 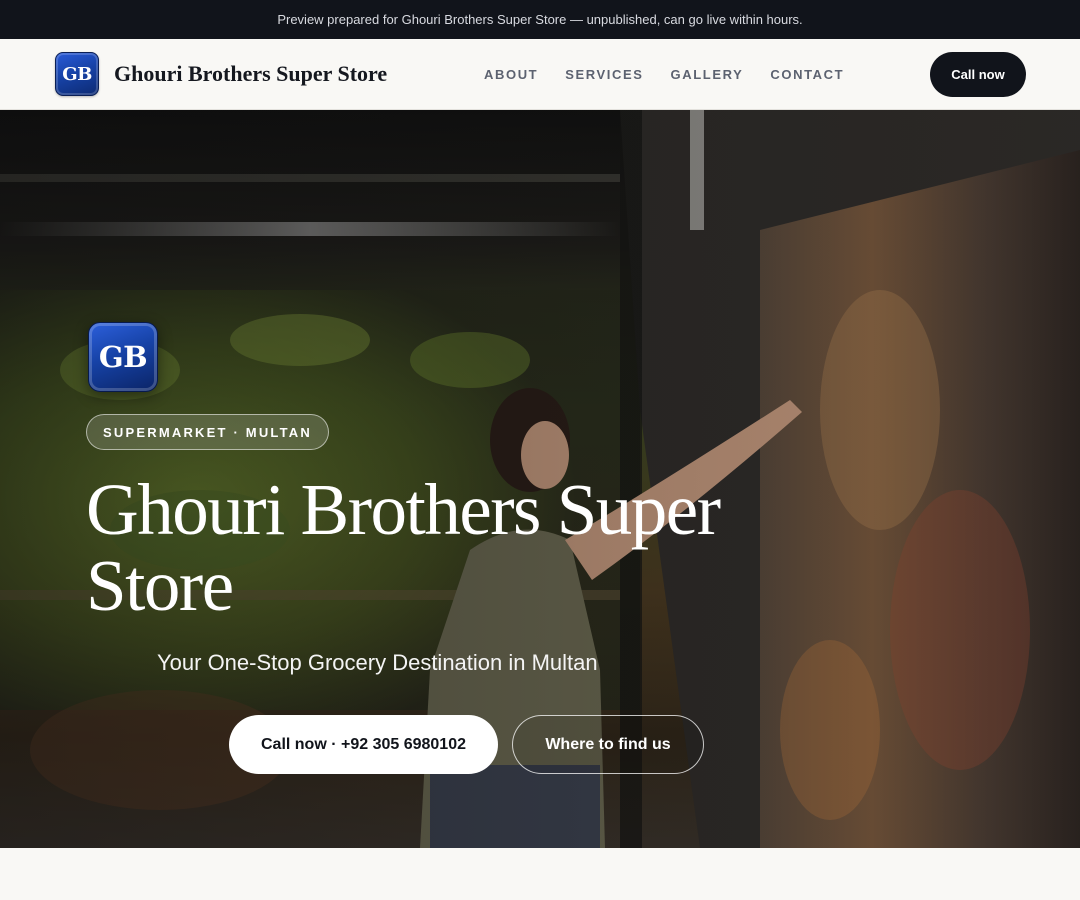 I want to click on nav-link-services: SERVICES, so click(x=604, y=74).